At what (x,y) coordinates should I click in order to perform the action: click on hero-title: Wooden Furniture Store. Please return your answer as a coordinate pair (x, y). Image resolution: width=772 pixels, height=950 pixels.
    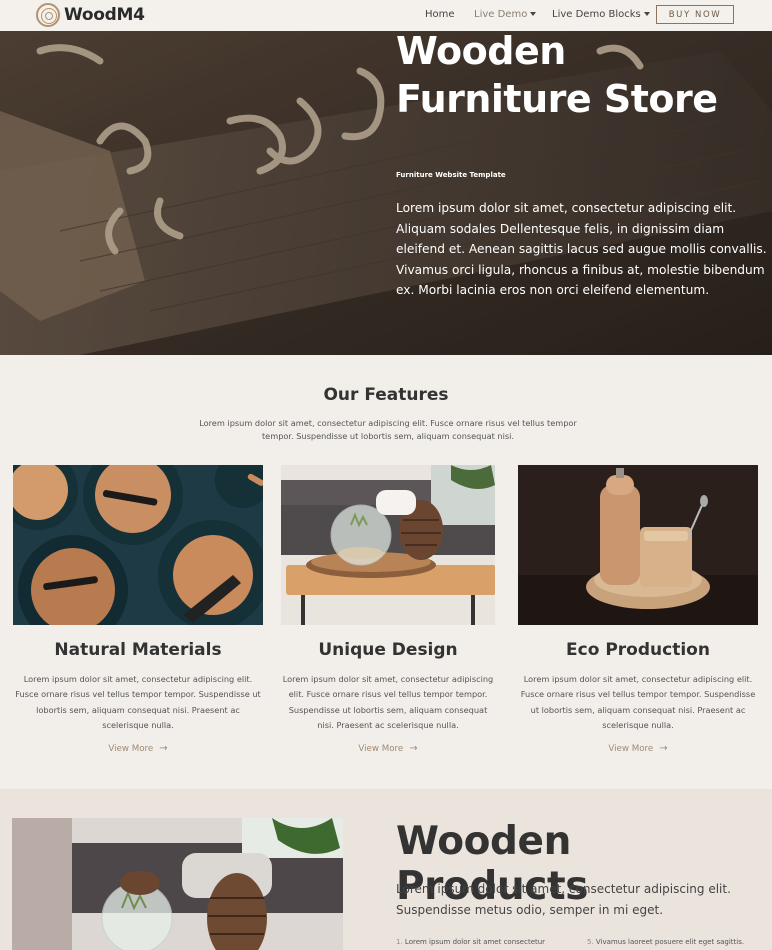
    Looking at the image, I should click on (557, 77).